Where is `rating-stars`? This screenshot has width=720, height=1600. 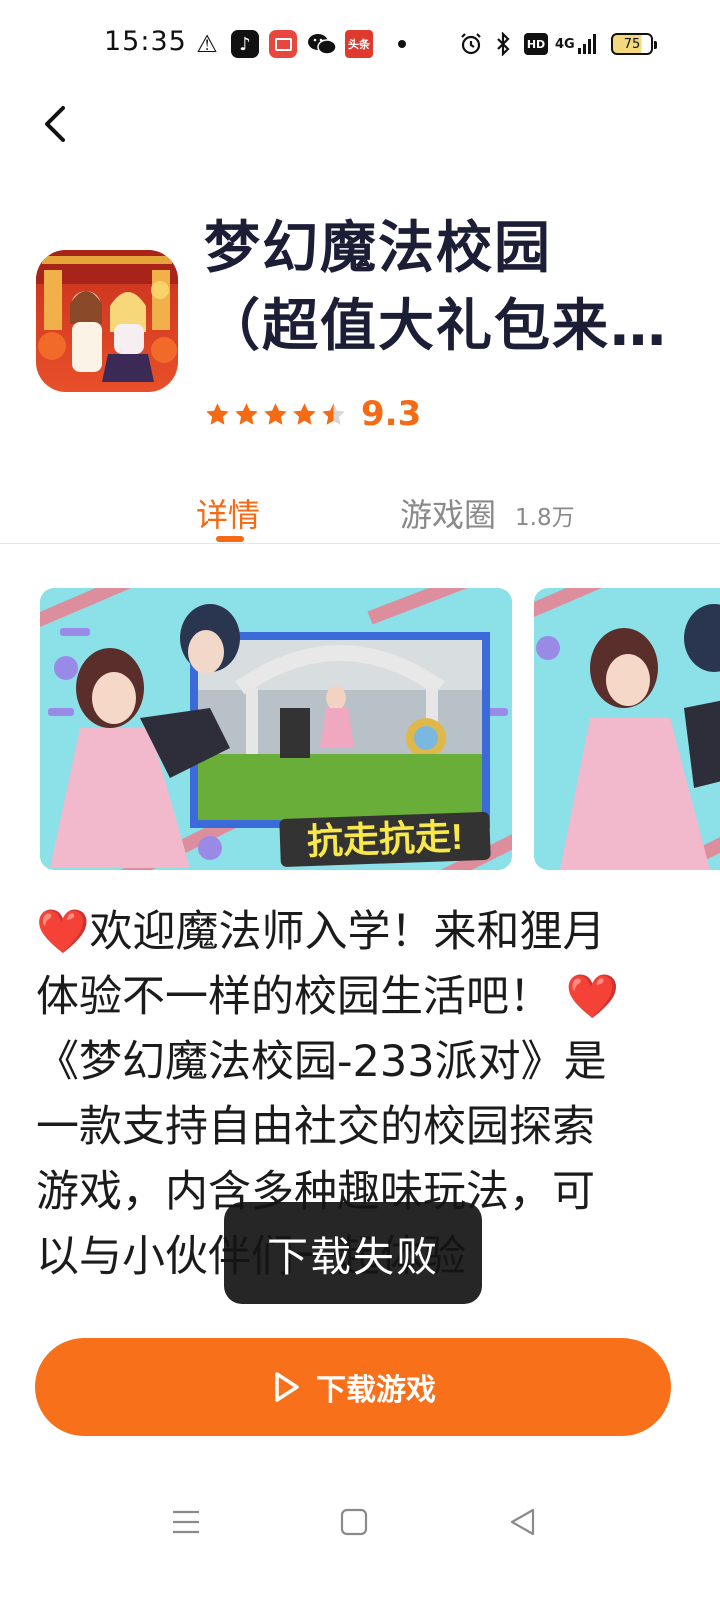 rating-stars is located at coordinates (275, 414).